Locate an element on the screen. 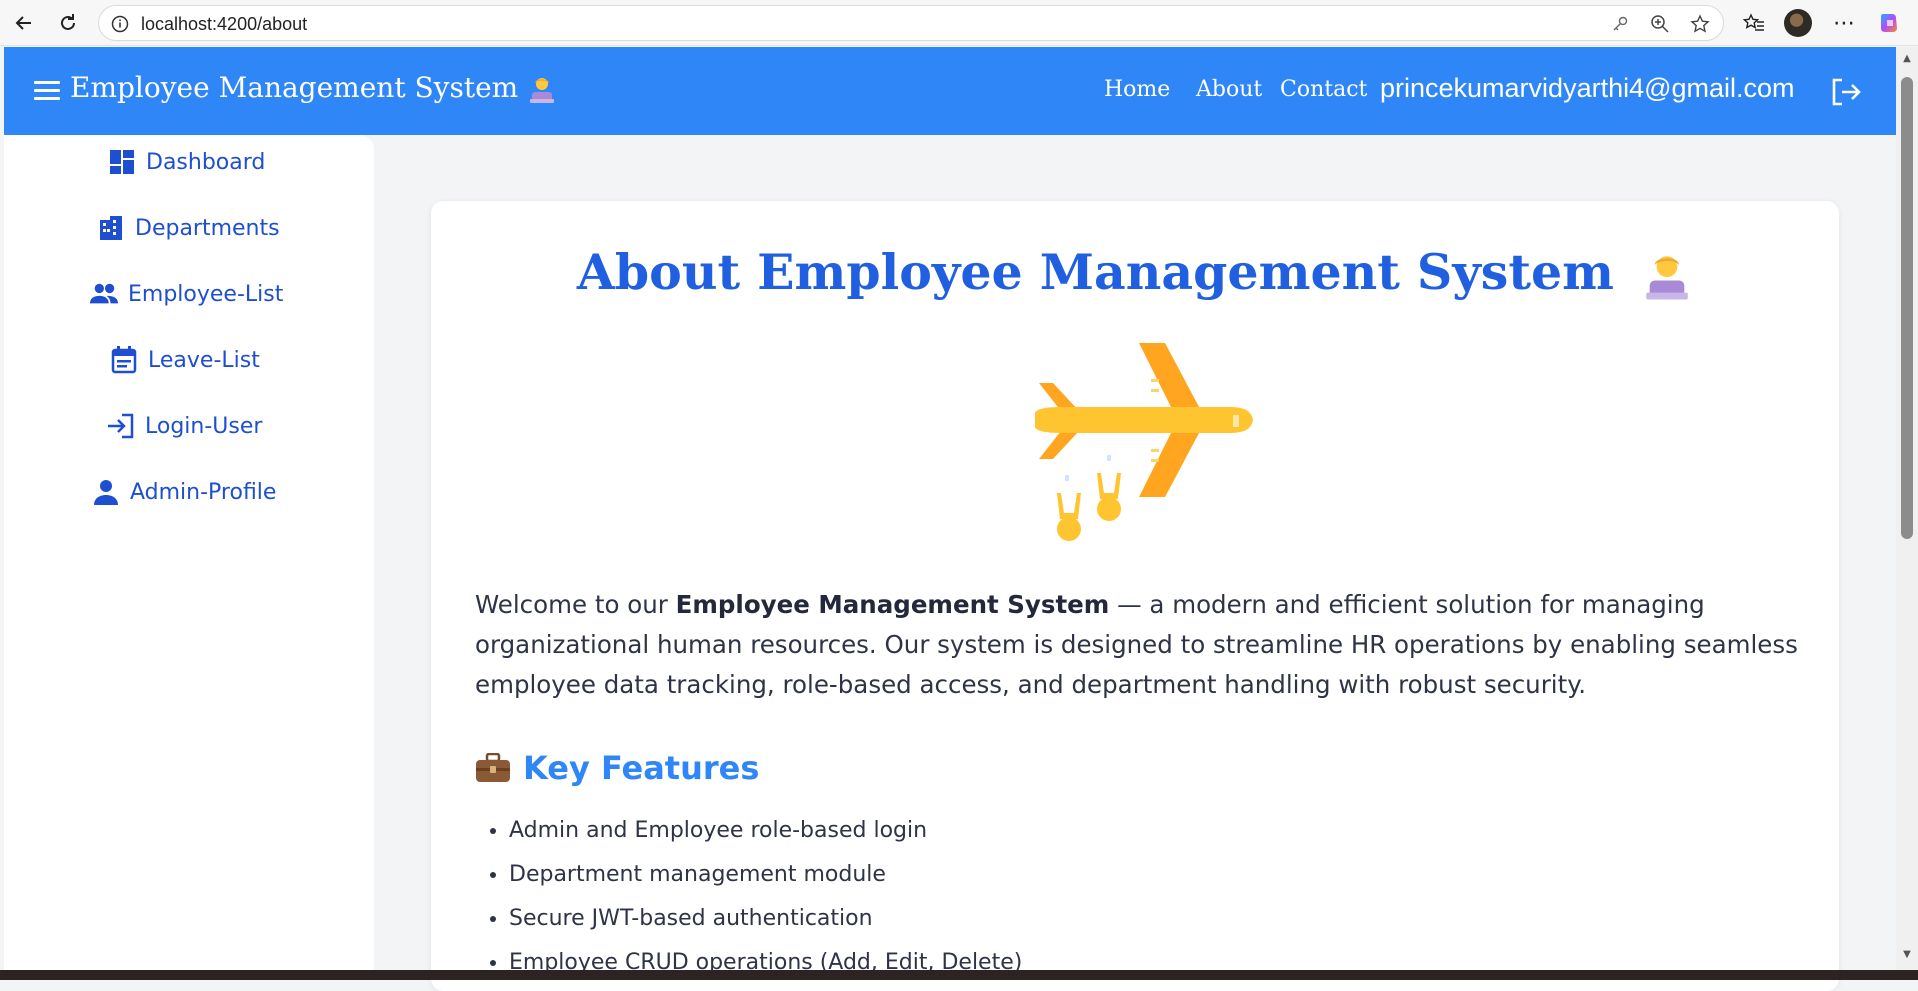 The image size is (1918, 991). browser-toolbar: localhost:4200/about ⋯ is located at coordinates (959, 23).